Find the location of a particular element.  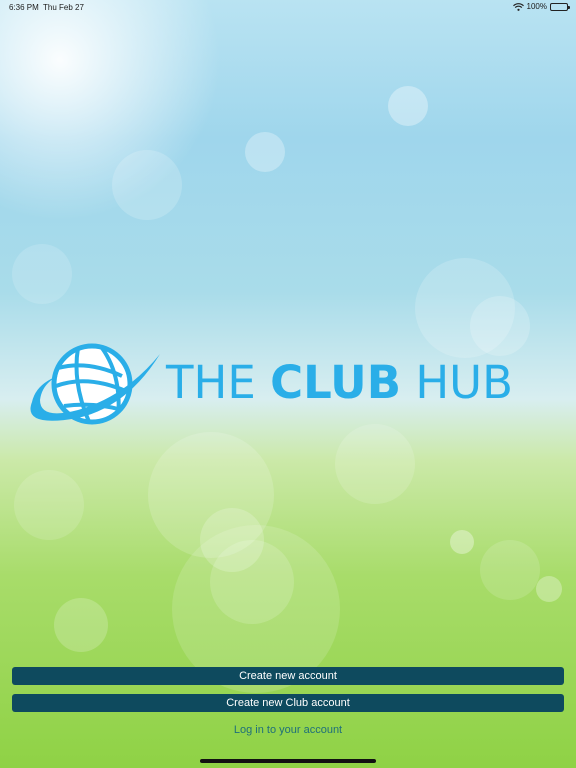

status-time: 6:36 PM is located at coordinates (24, 7).